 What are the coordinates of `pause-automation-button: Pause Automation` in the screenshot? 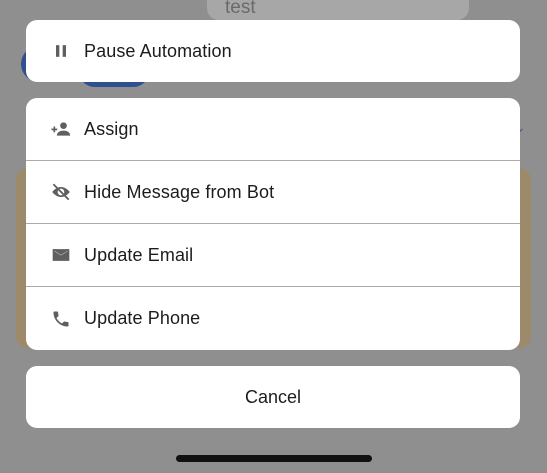 It's located at (273, 51).